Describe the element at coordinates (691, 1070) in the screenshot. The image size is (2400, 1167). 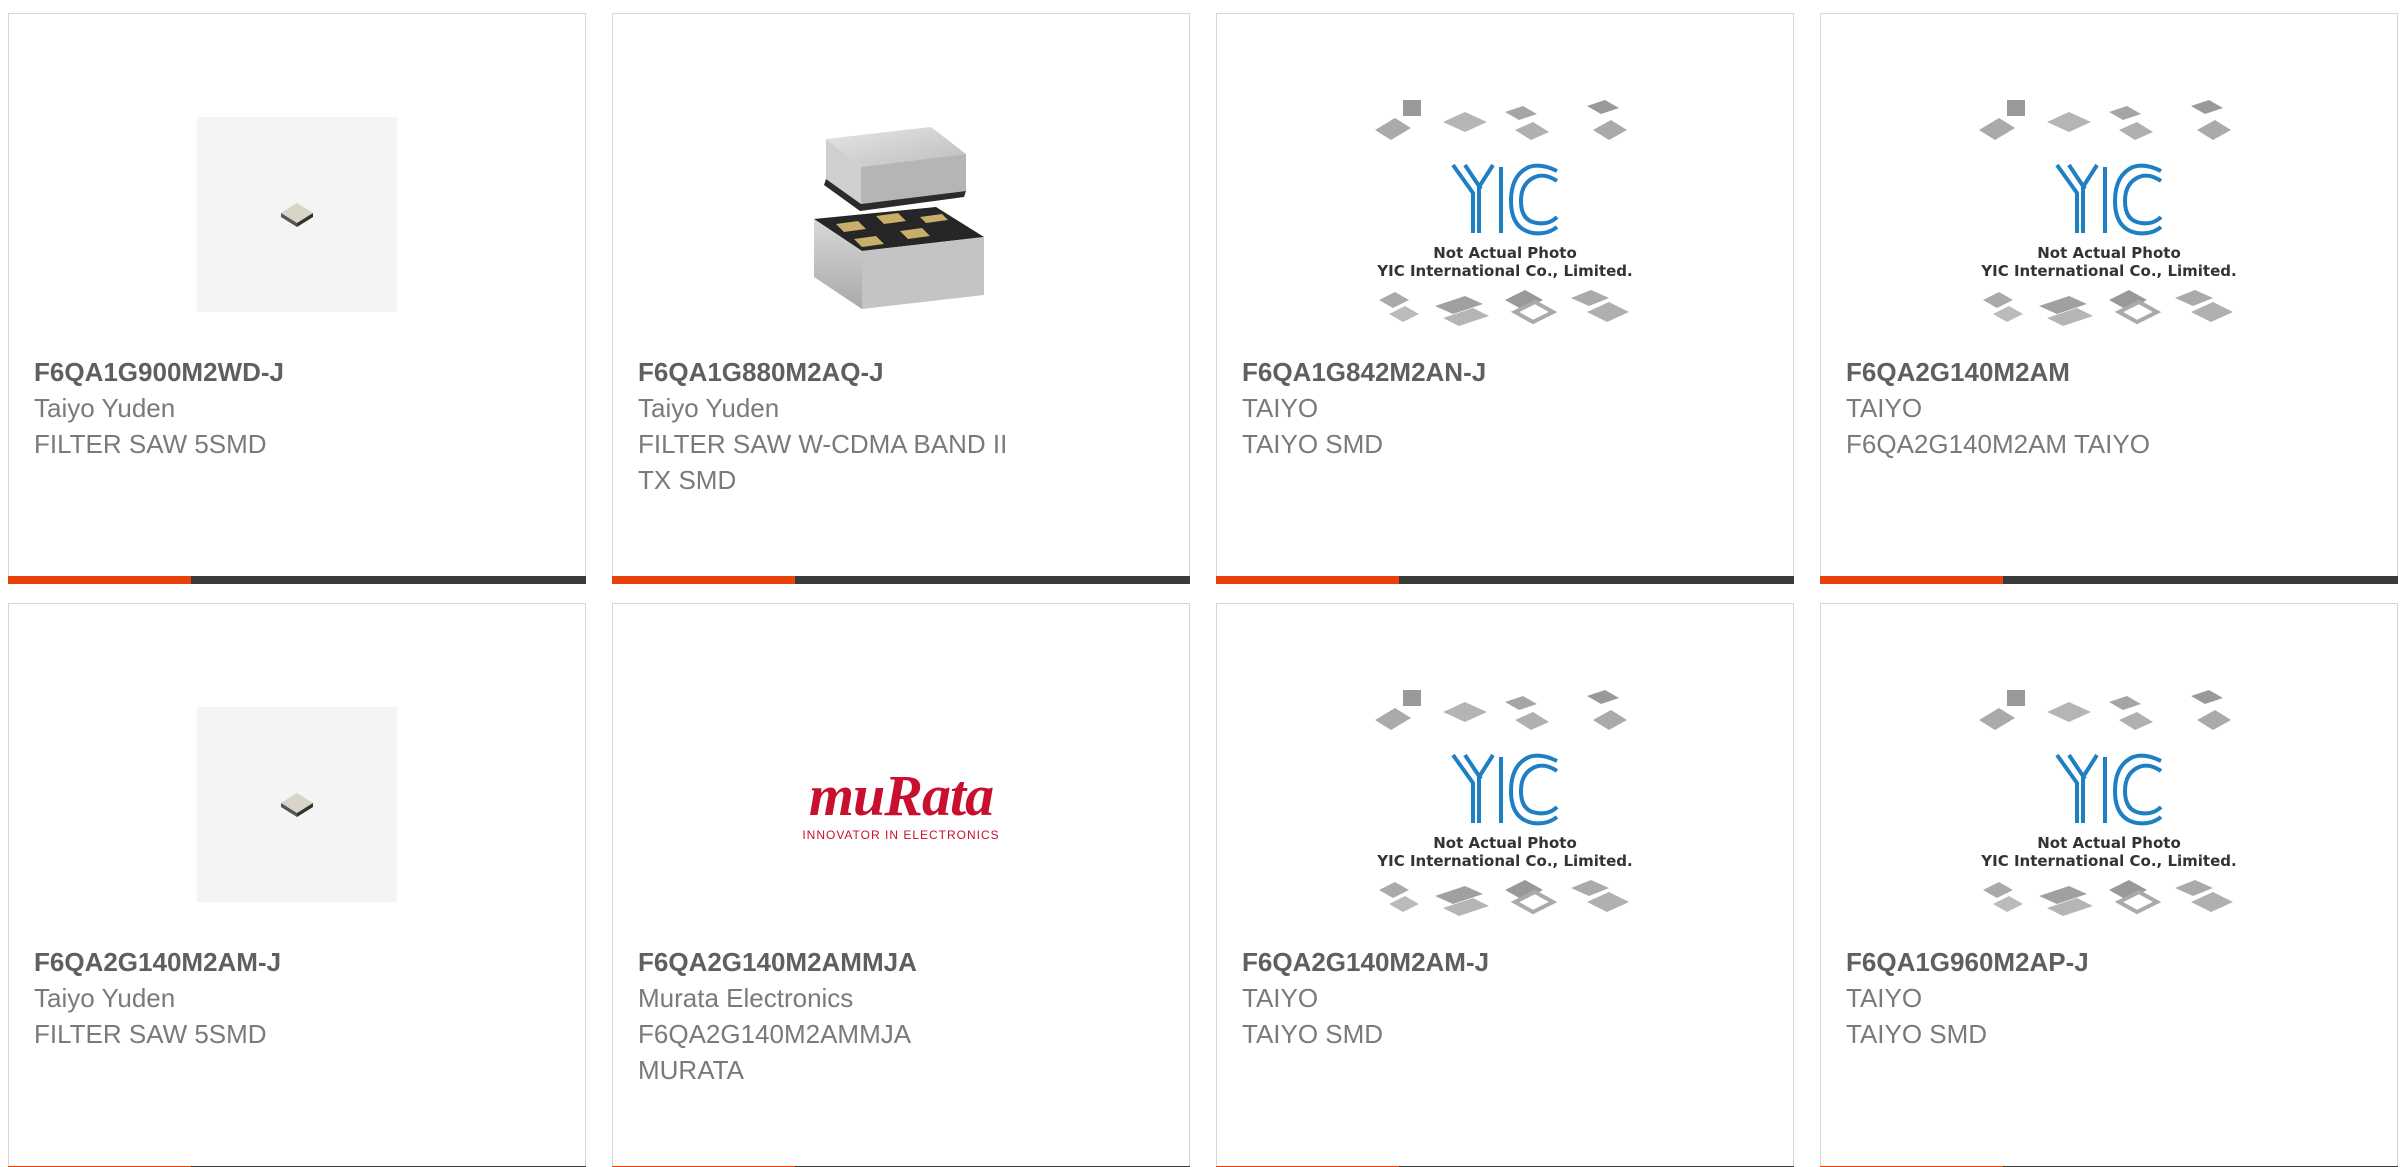
I see `description-cont: MURATA` at that location.